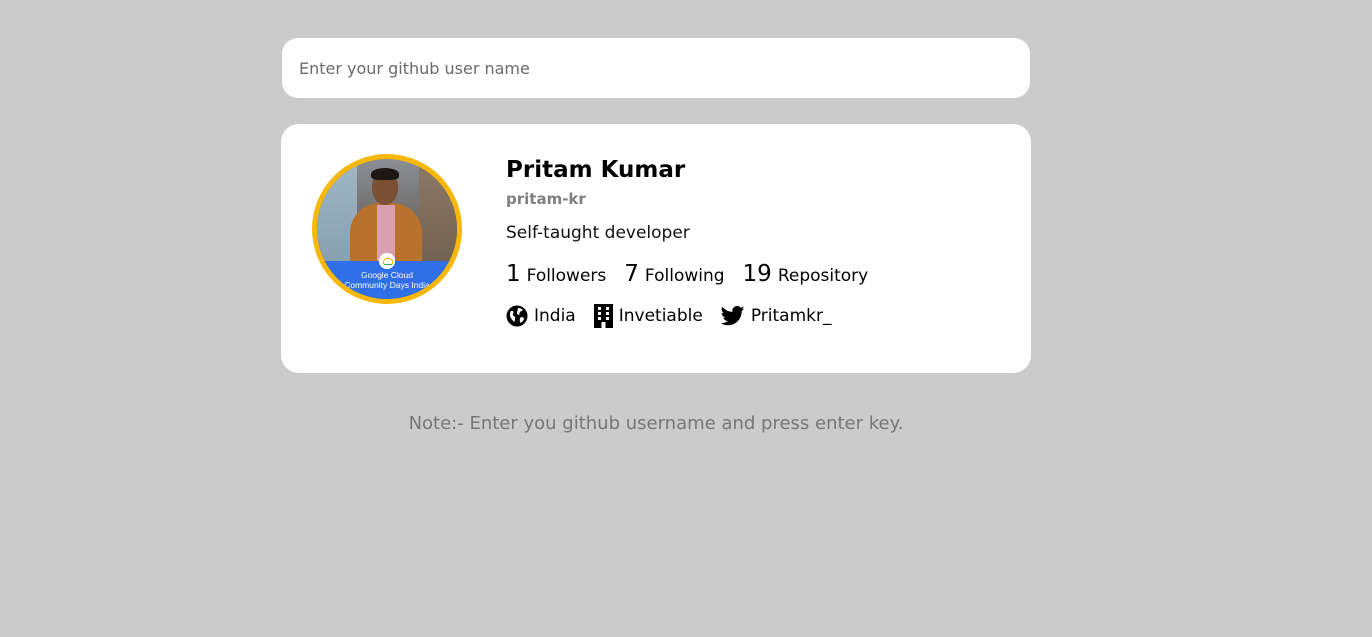 The image size is (1372, 637). I want to click on username-search-input, so click(656, 68).